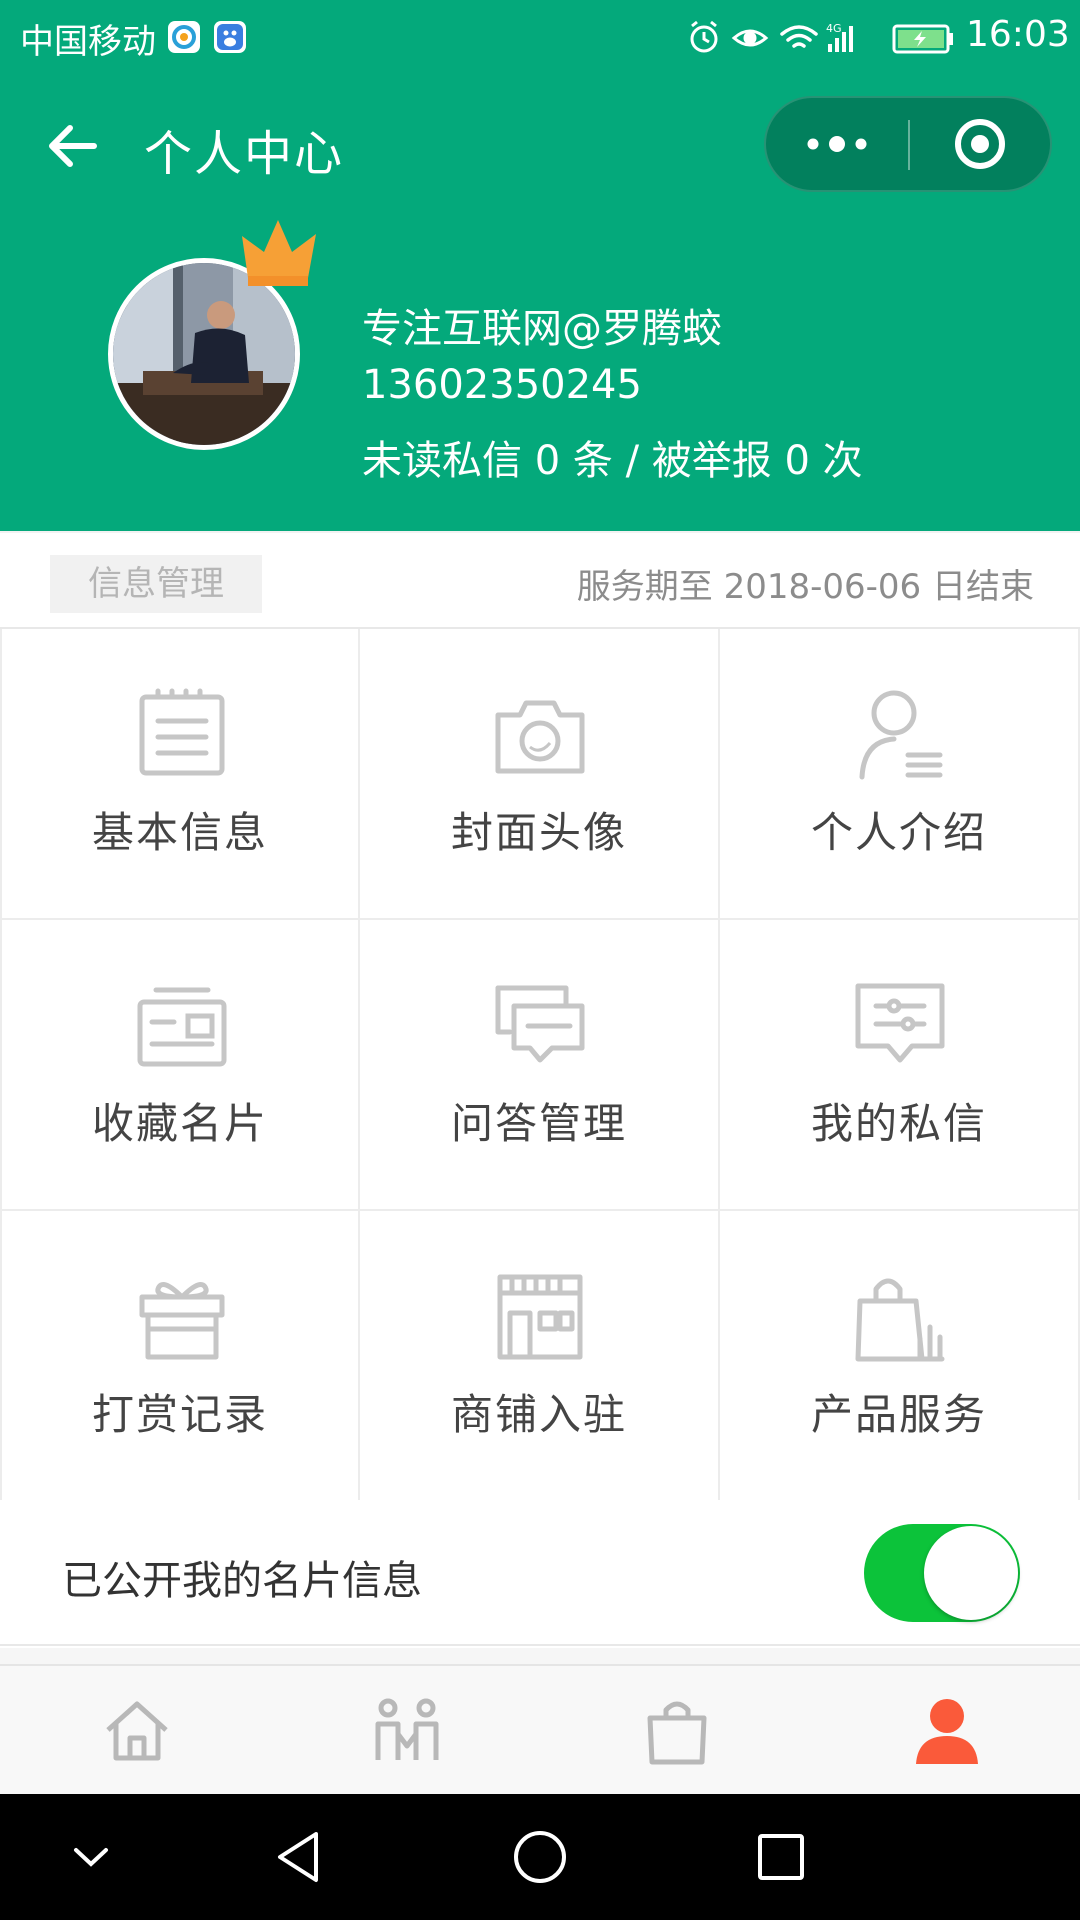 The image size is (1080, 1920). I want to click on profile-stats: 未读私信 0 条 / 被举报 0 次, so click(612, 461).